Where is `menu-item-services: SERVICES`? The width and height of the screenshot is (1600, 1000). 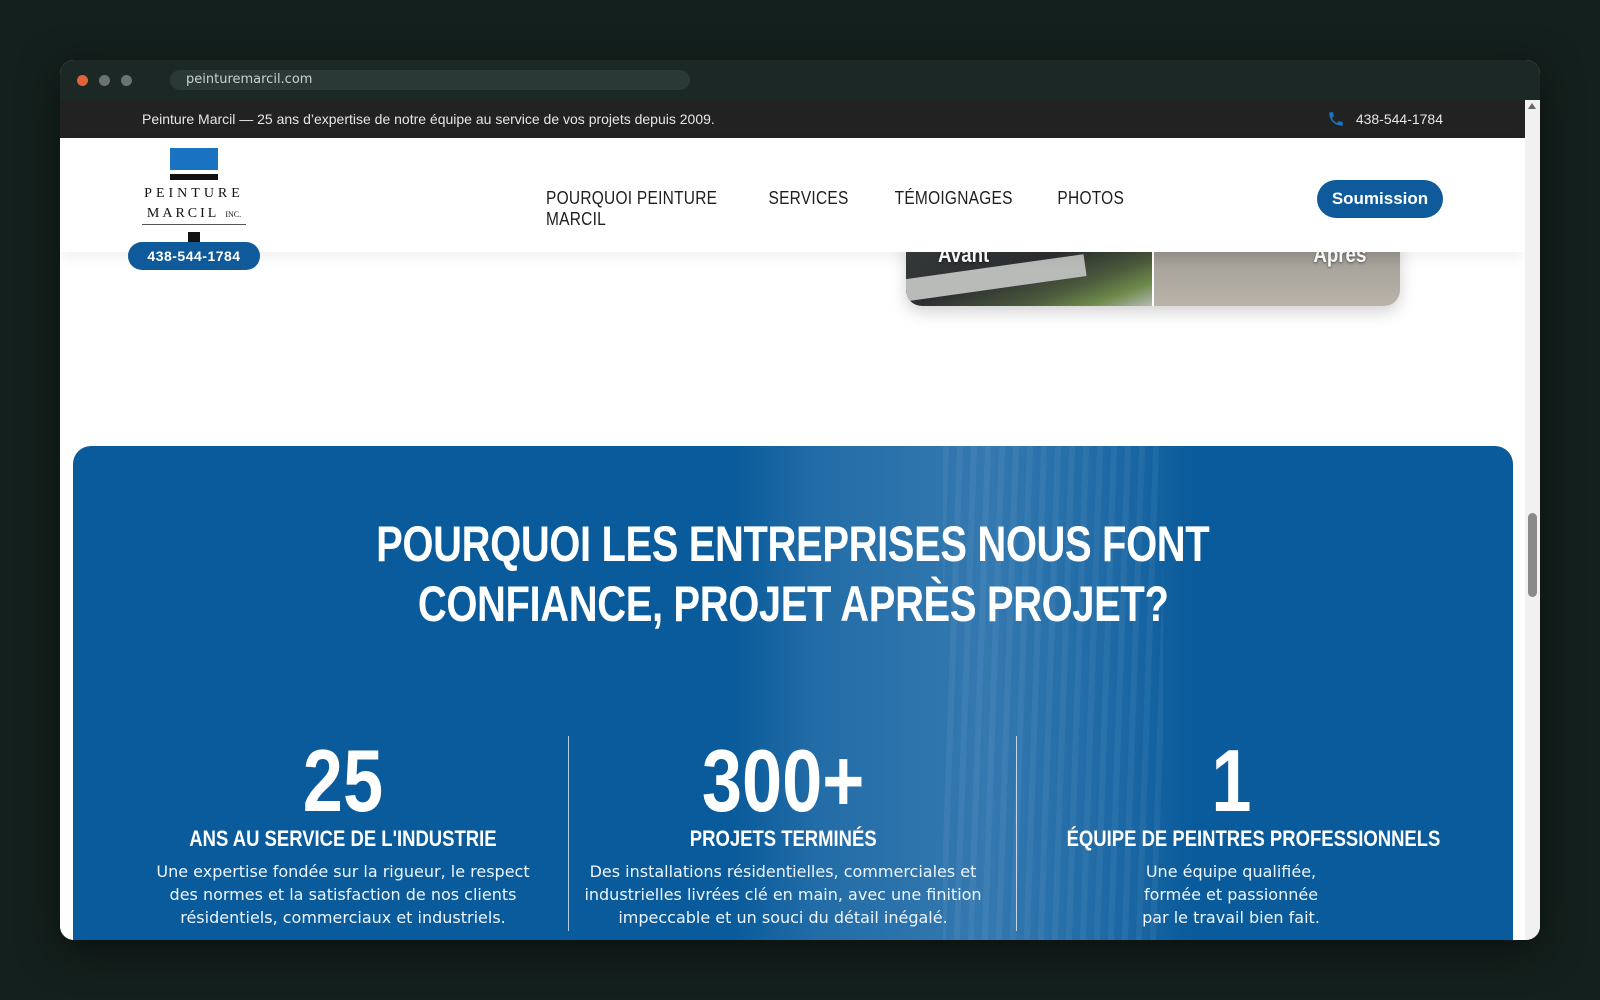 menu-item-services: SERVICES is located at coordinates (809, 209).